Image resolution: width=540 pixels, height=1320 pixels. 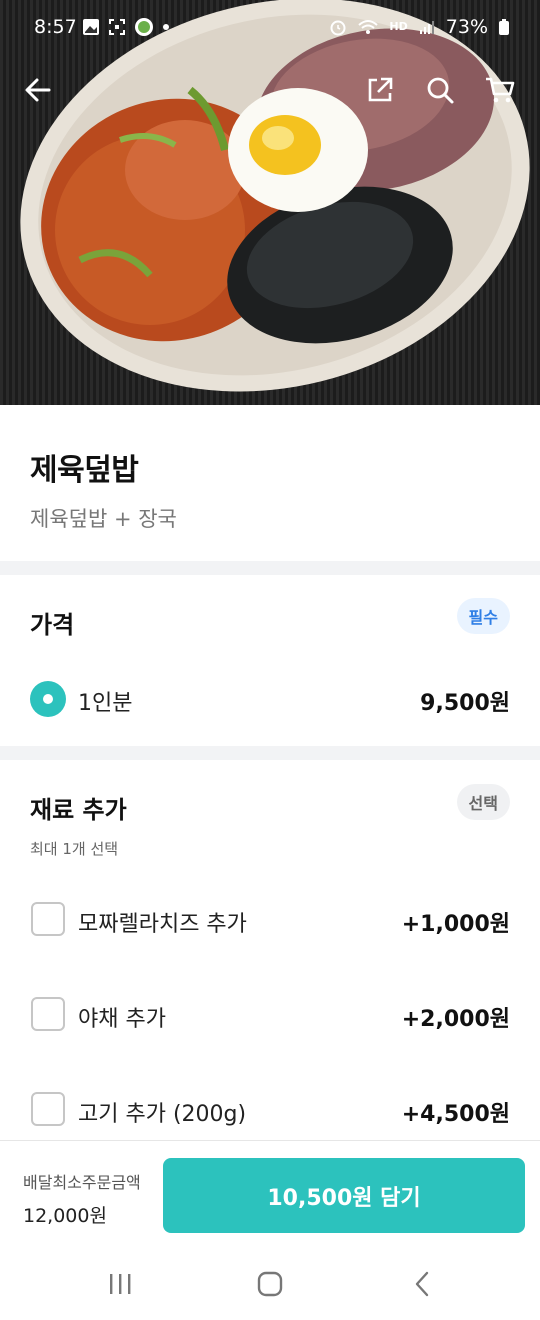 I want to click on menu-name: 제육덮밥, so click(x=84, y=470).